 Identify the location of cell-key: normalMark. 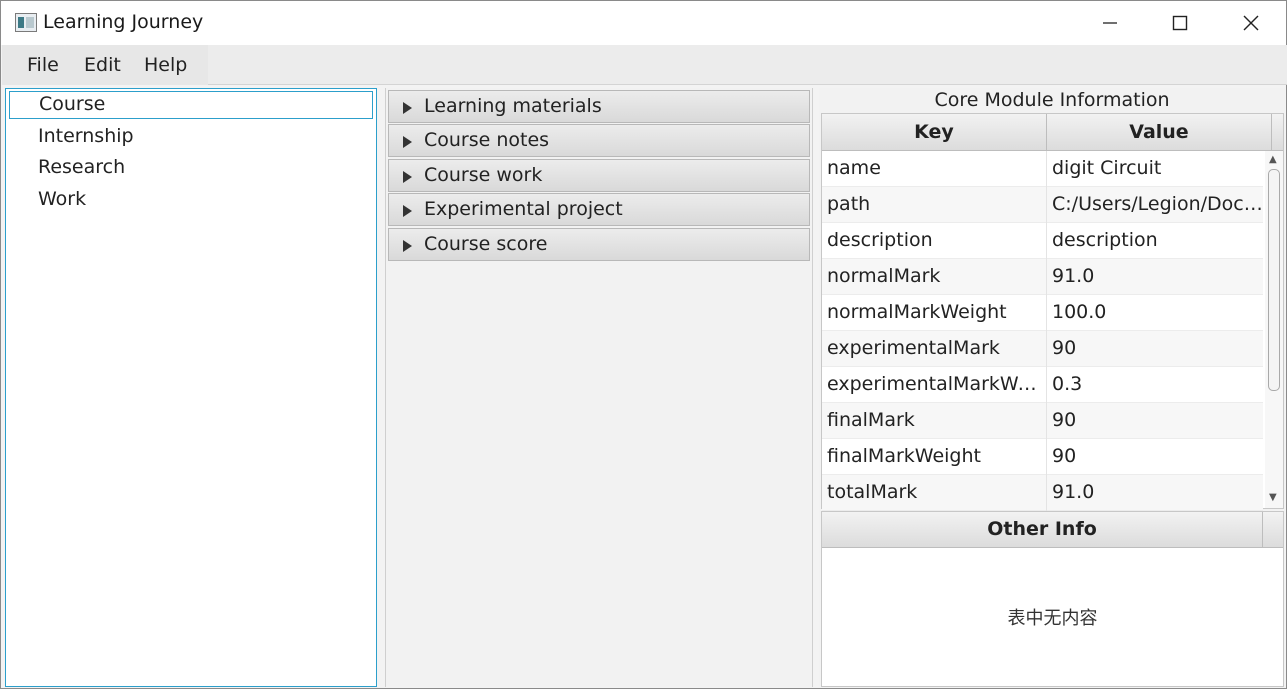
(934, 277).